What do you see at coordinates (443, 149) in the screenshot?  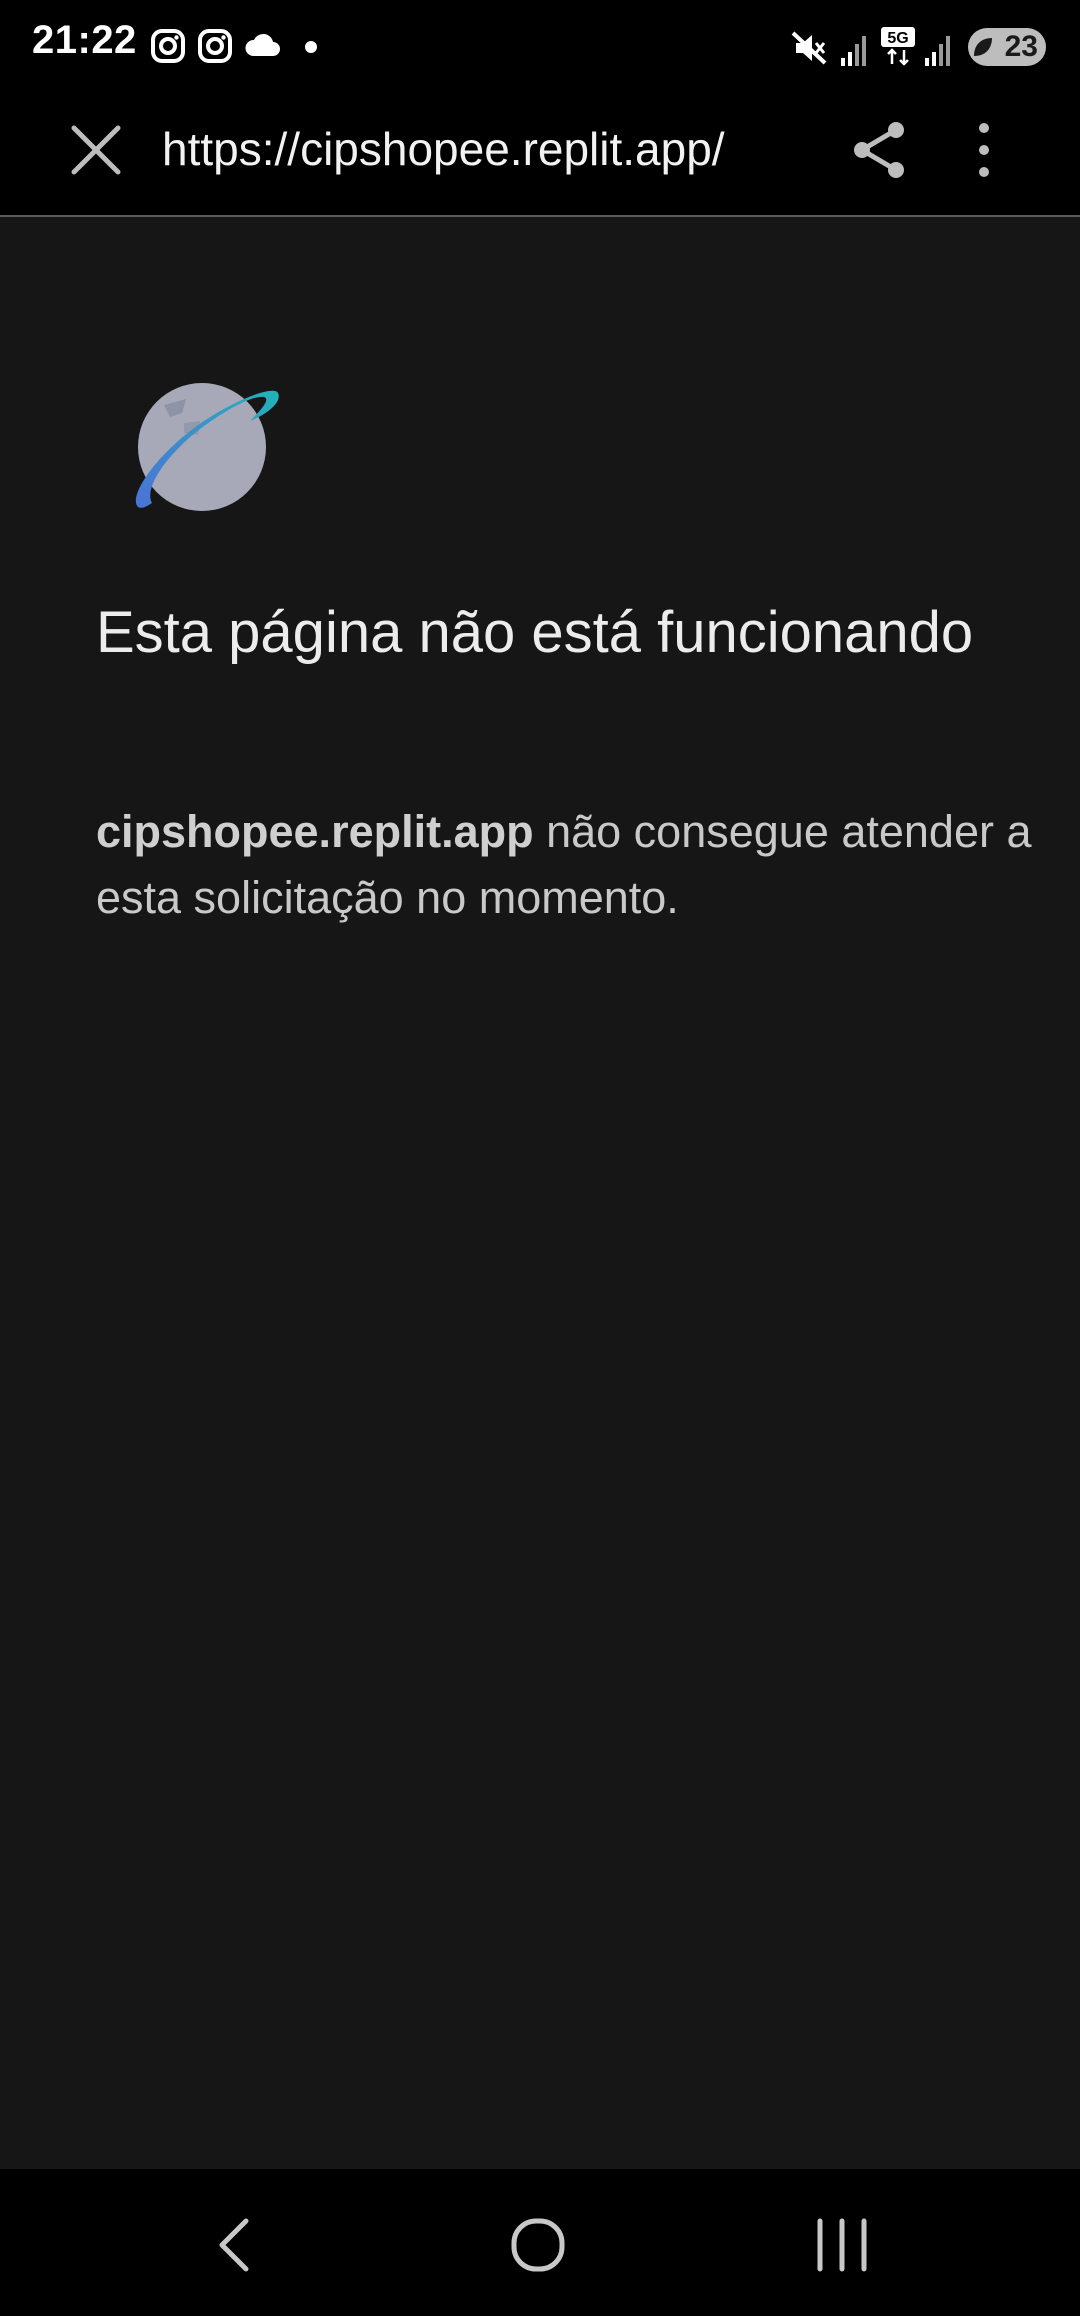 I see `url-text: https://cipshopee.replit.app/` at bounding box center [443, 149].